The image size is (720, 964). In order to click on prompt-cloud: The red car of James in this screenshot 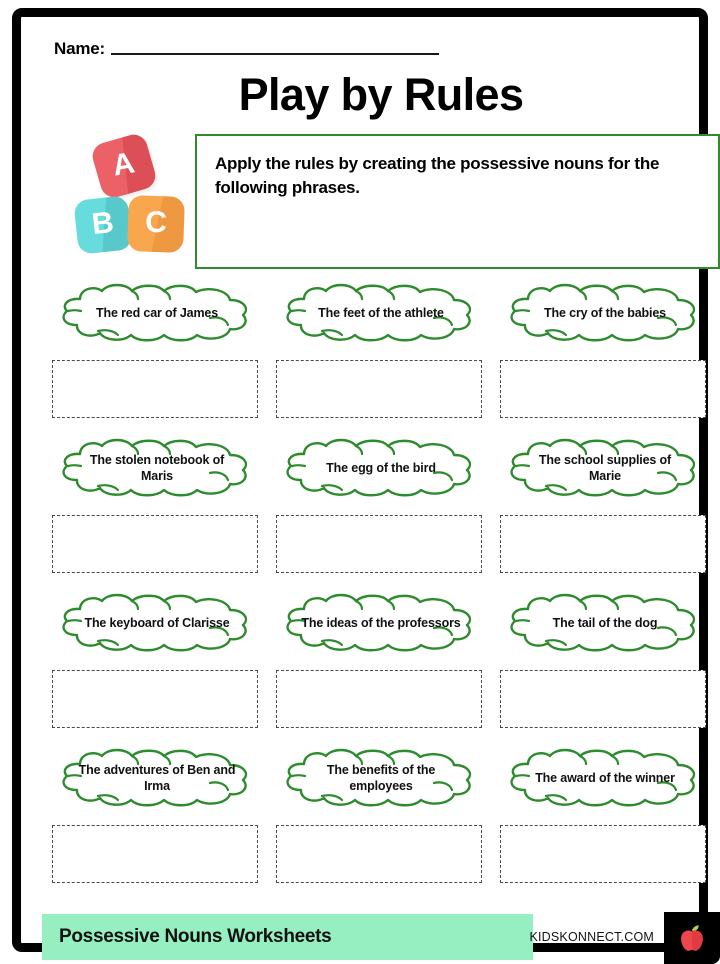, I will do `click(157, 313)`.